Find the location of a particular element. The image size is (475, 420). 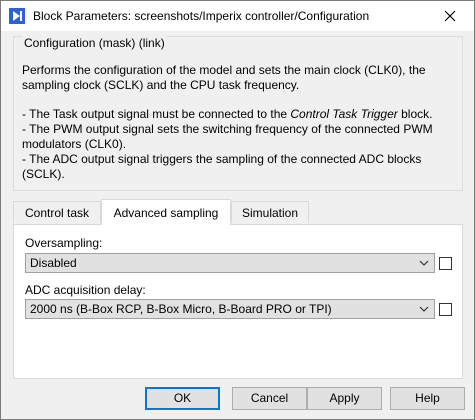

oversampling-select: Disabled is located at coordinates (230, 263).